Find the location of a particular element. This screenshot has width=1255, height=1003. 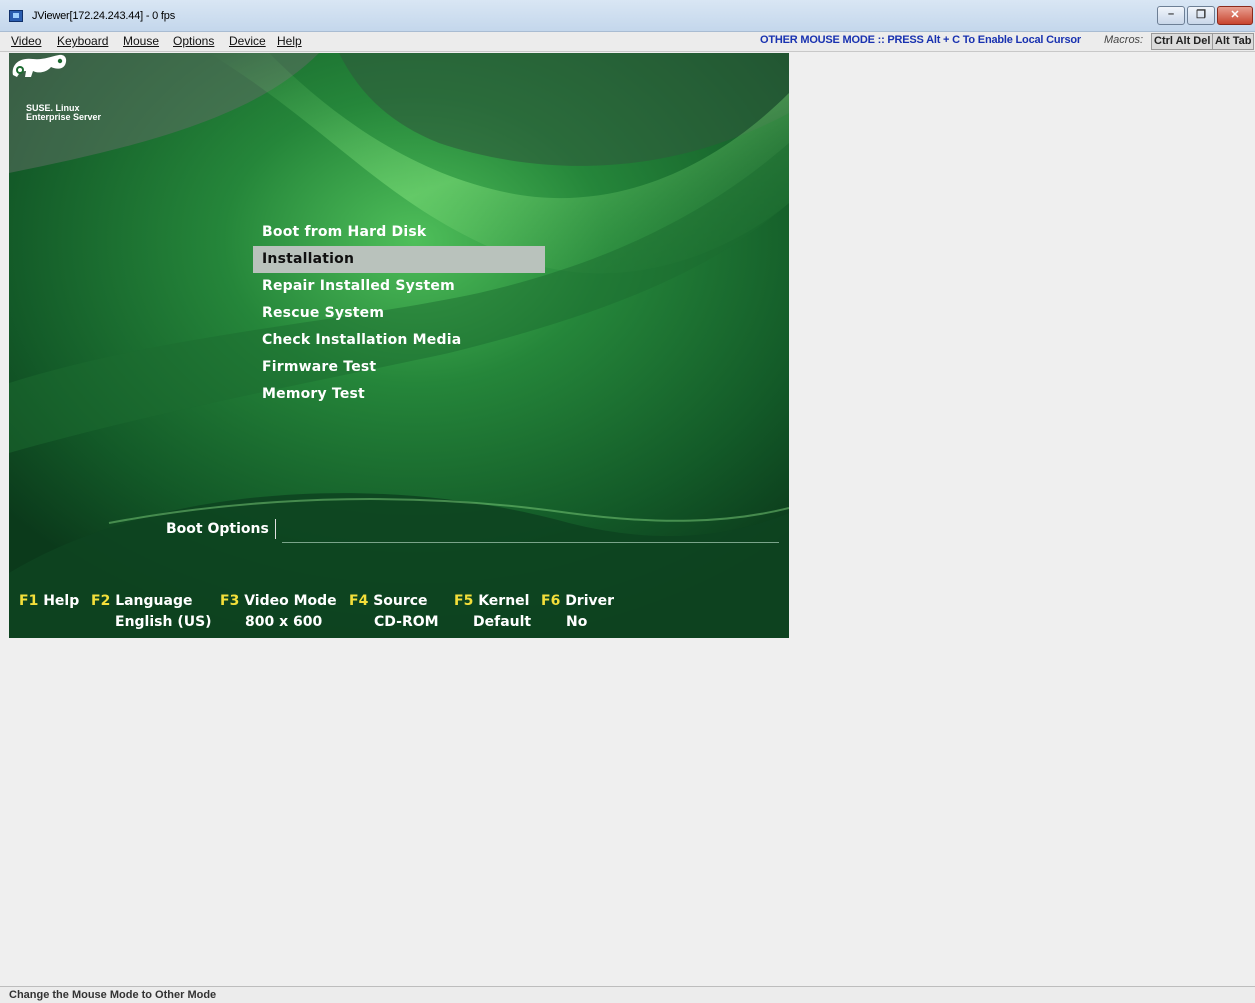

status-bar: Change the Mouse Mode to Other Mode is located at coordinates (627, 994).